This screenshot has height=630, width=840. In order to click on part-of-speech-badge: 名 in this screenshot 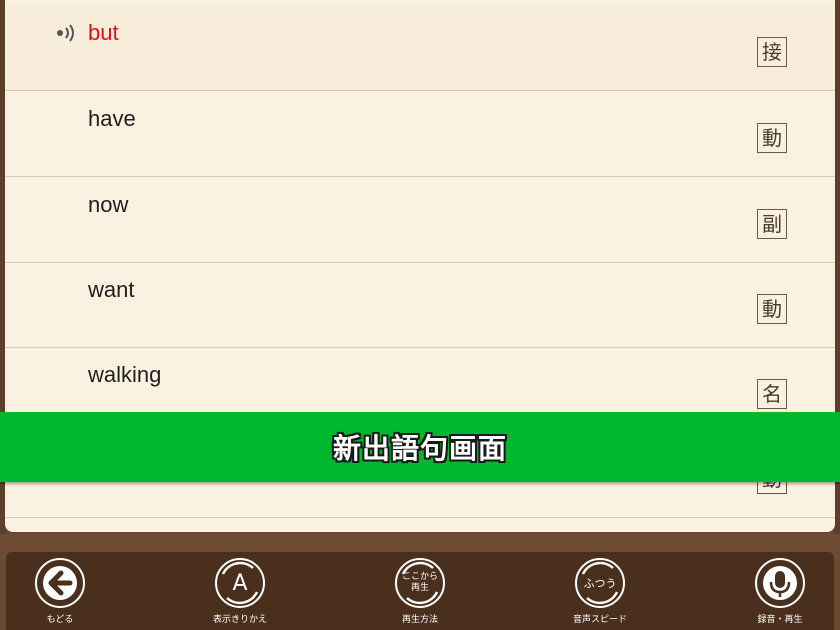, I will do `click(772, 394)`.